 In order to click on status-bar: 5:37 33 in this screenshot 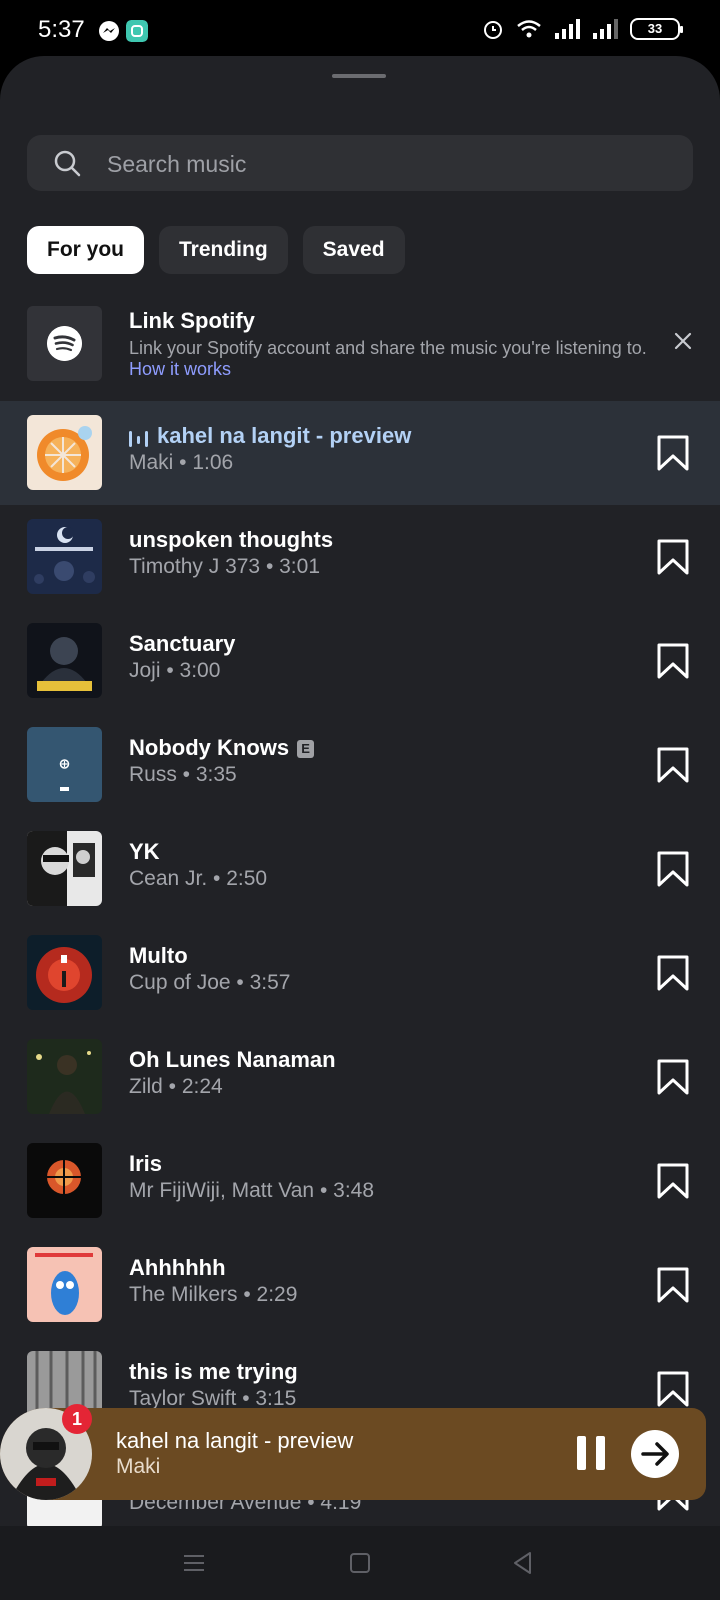, I will do `click(360, 29)`.